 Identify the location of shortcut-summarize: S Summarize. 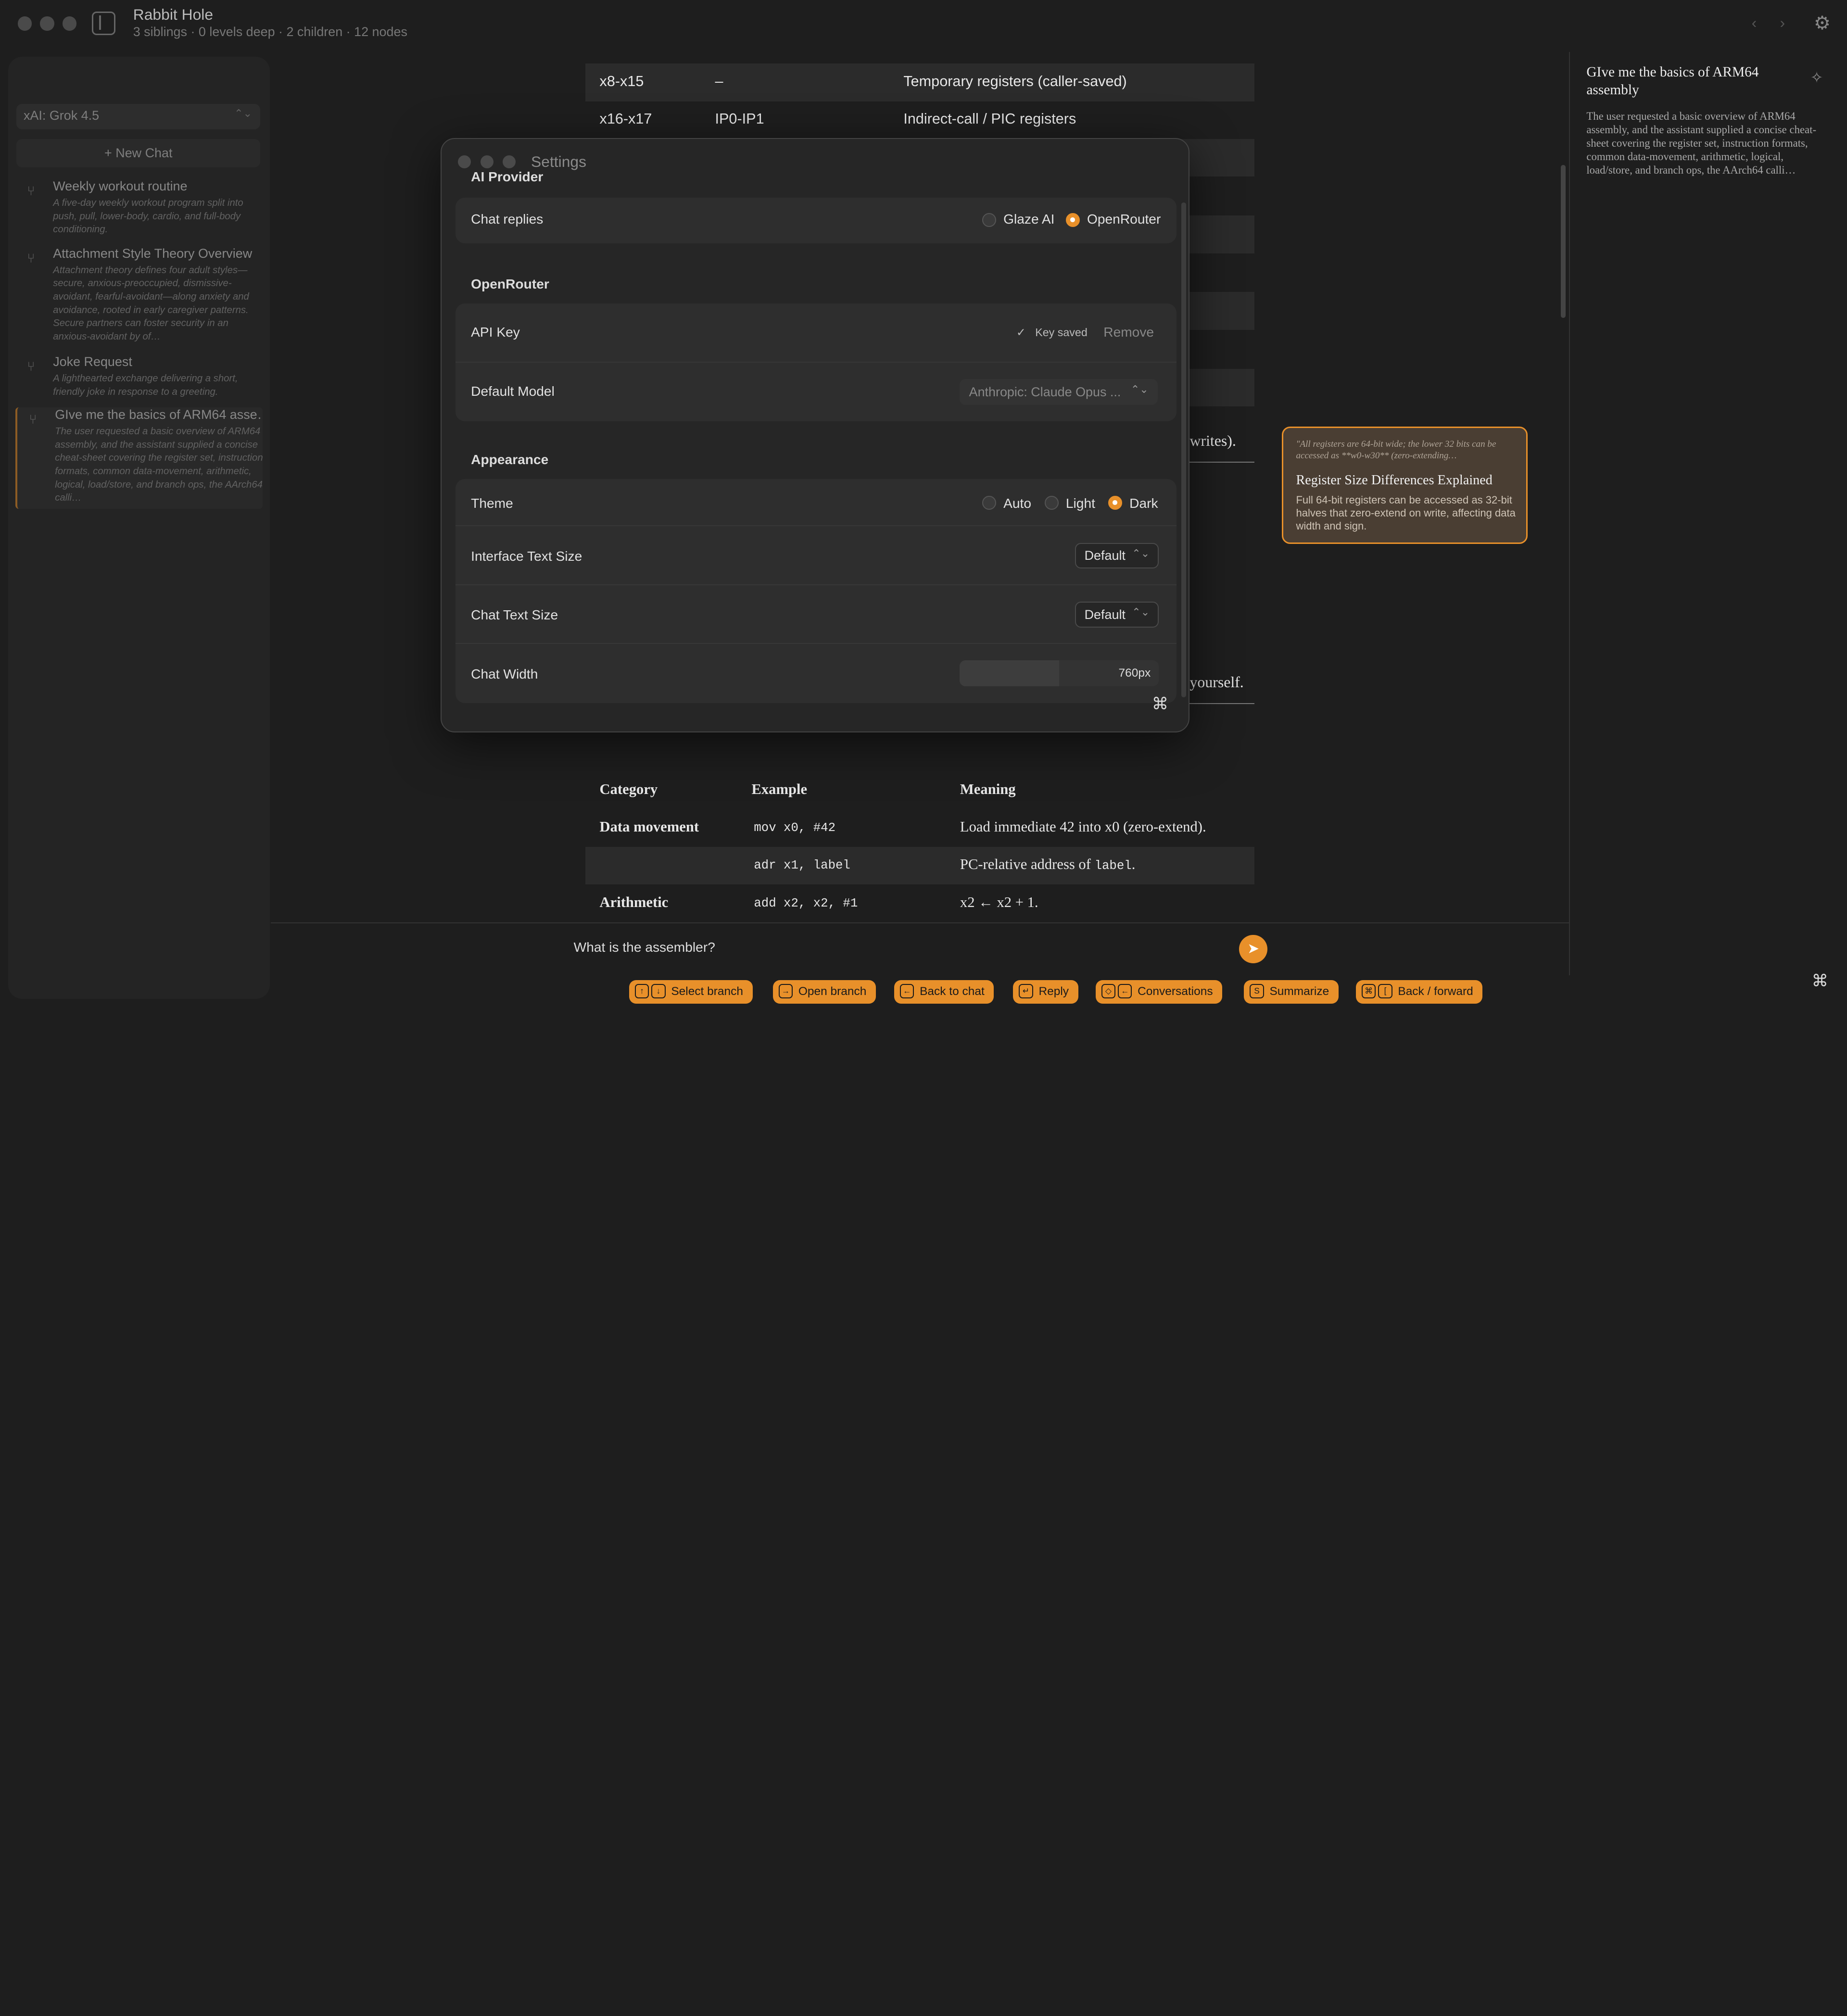
(1291, 992).